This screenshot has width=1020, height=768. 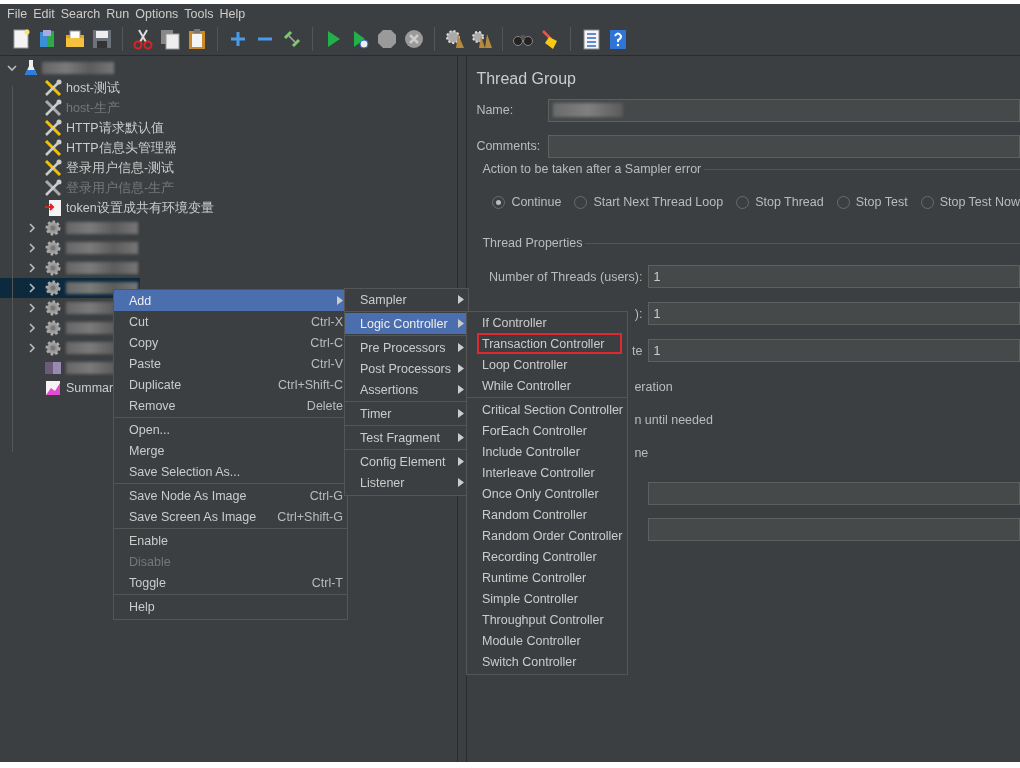 I want to click on list-icon, so click(x=591, y=39).